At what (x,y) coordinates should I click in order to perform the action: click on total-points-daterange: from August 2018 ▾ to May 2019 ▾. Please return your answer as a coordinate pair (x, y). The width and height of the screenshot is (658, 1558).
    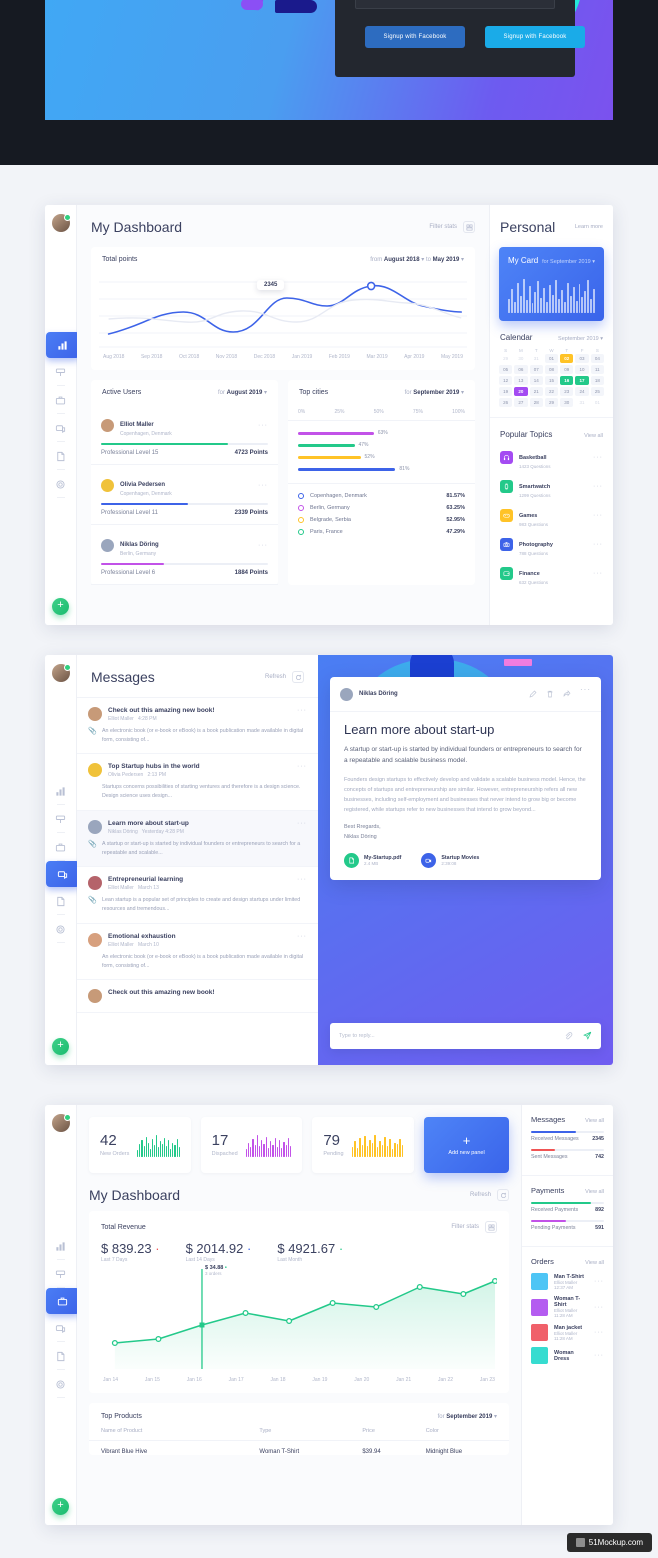
    Looking at the image, I should click on (417, 259).